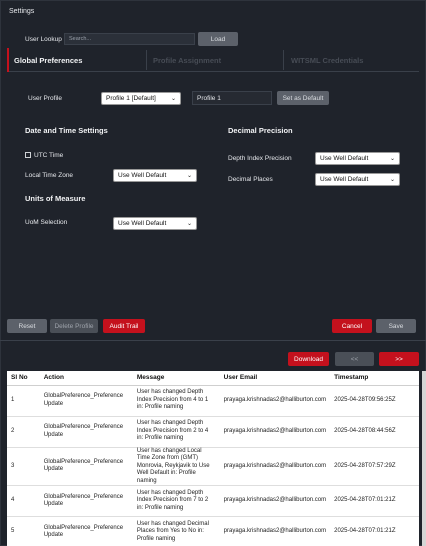 Image resolution: width=426 pixels, height=546 pixels. Describe the element at coordinates (399, 359) in the screenshot. I see `next-page-button: >>` at that location.